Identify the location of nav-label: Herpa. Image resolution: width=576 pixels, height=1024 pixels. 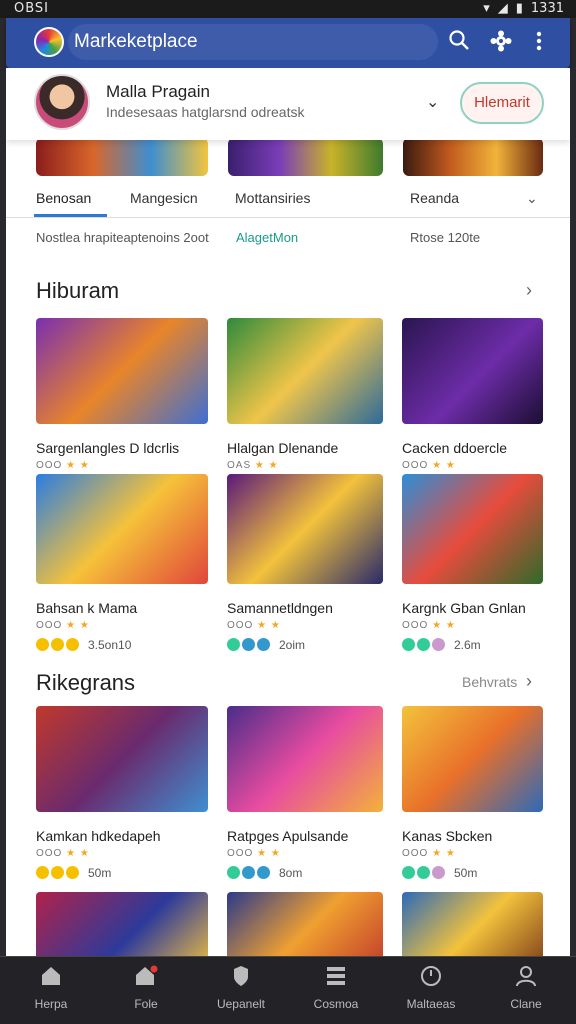
(51, 1004).